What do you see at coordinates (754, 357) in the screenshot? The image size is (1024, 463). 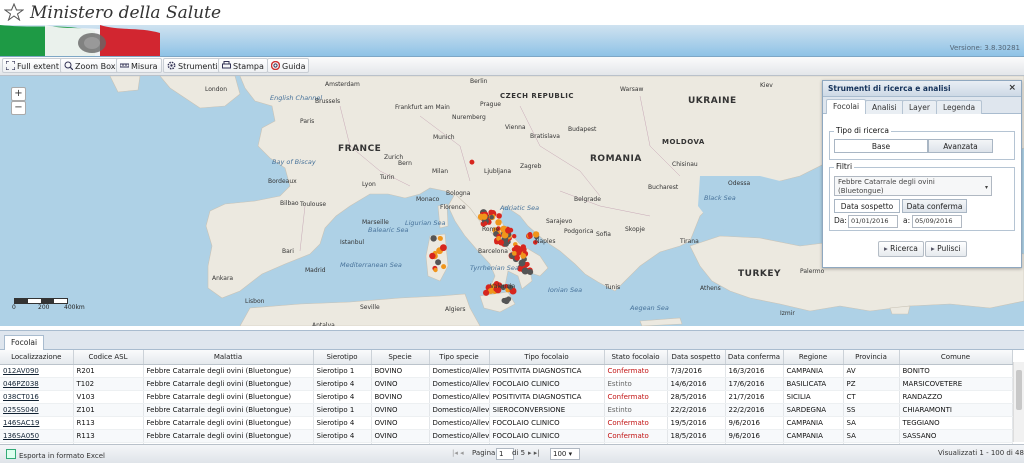 I see `column-header: Data conferma` at bounding box center [754, 357].